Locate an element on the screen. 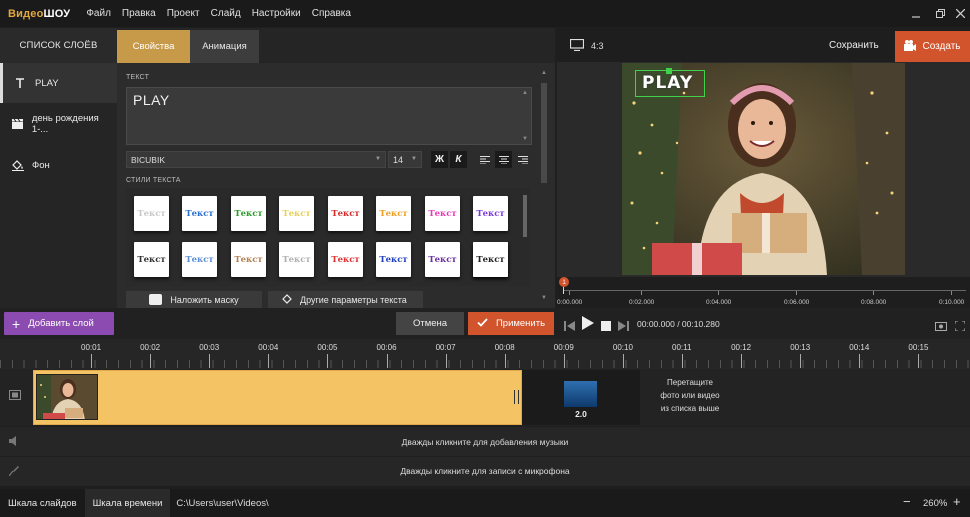  clip-trim-handle is located at coordinates (516, 397).